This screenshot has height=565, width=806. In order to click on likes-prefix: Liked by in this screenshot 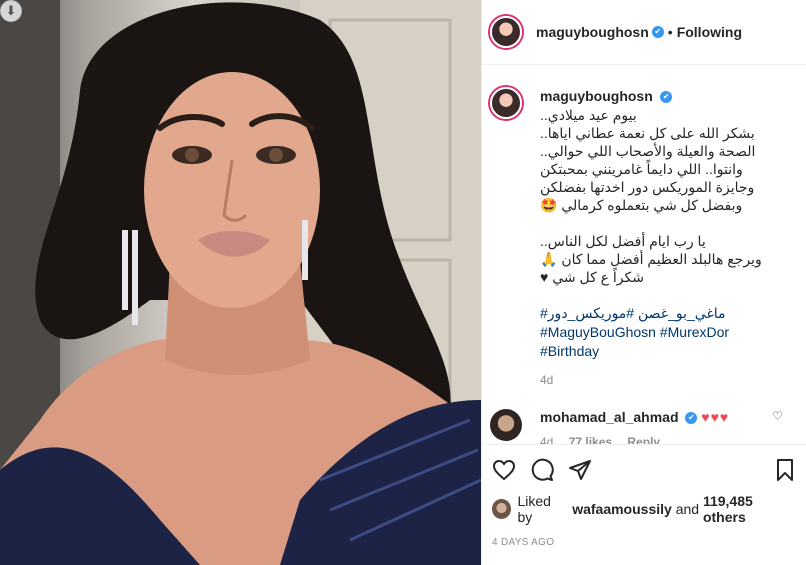, I will do `click(534, 509)`.